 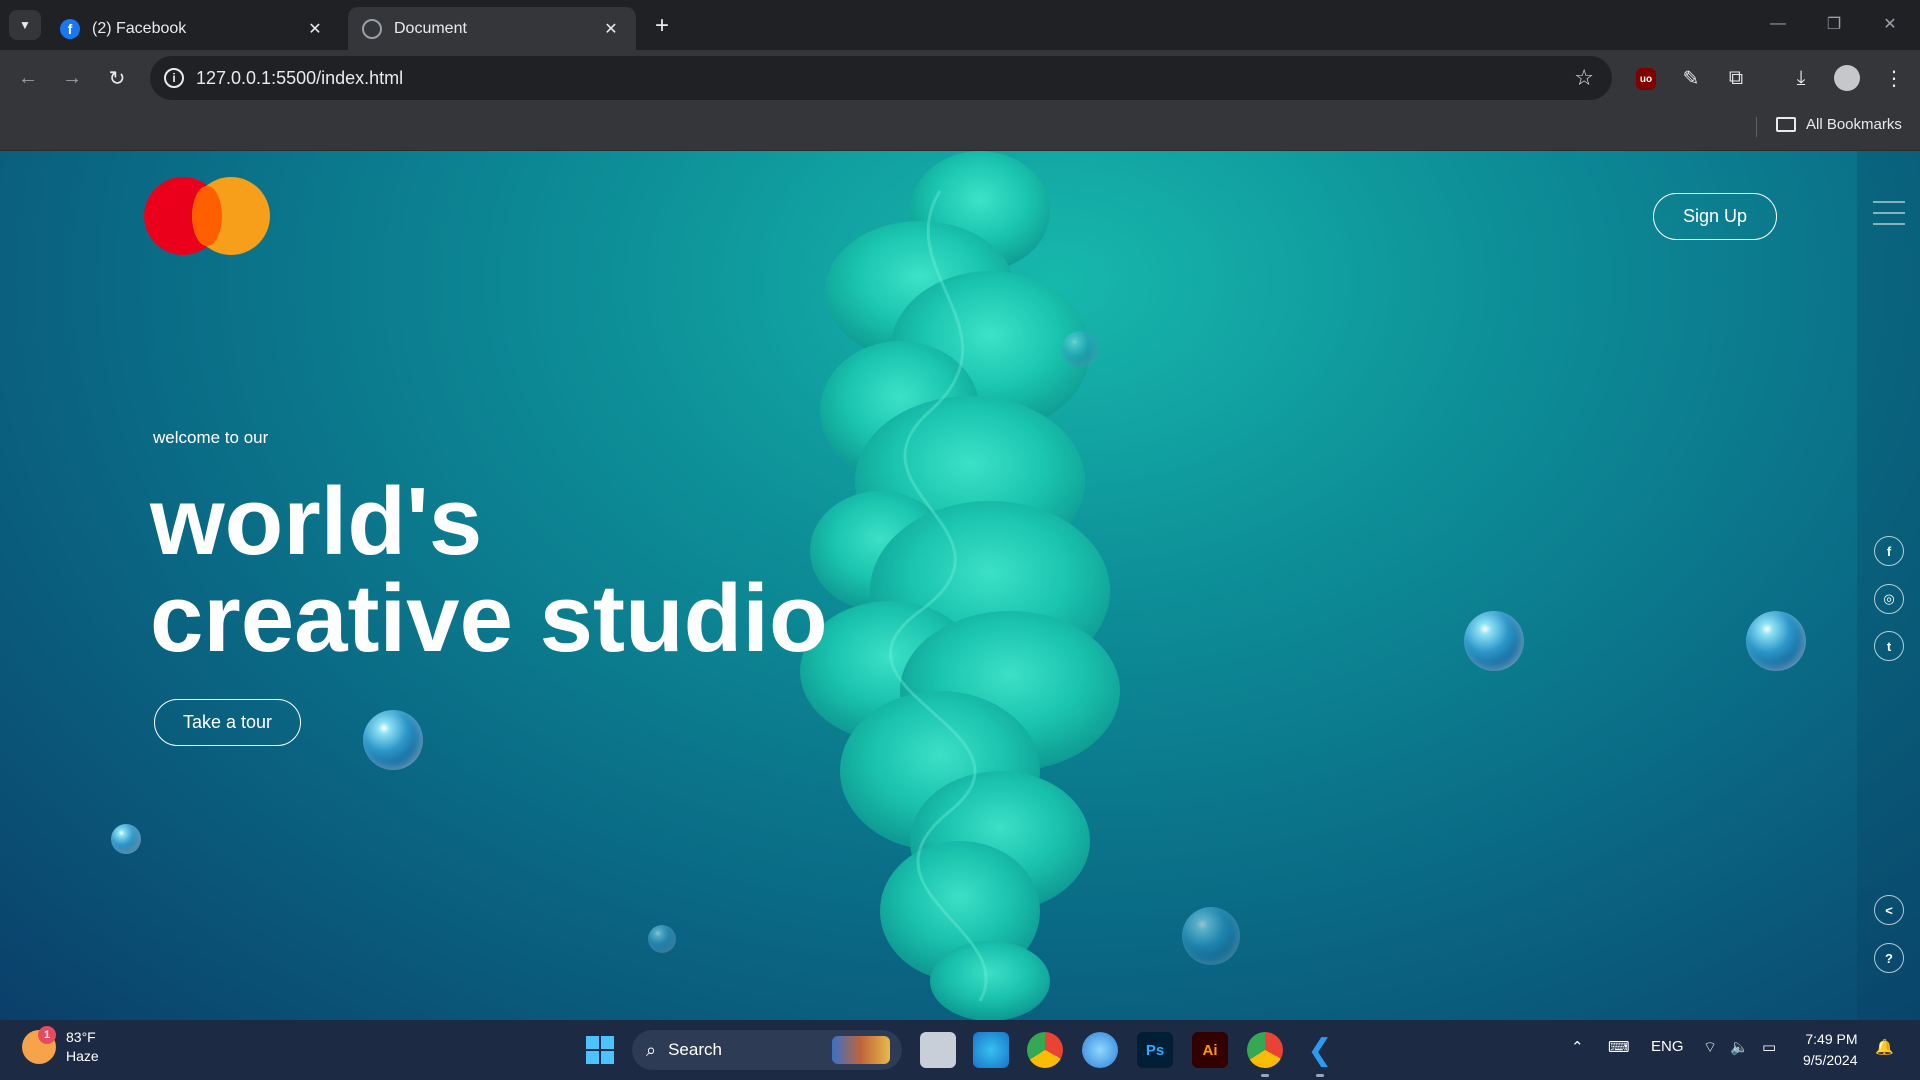 I want to click on share-icon: <, so click(x=1889, y=910).